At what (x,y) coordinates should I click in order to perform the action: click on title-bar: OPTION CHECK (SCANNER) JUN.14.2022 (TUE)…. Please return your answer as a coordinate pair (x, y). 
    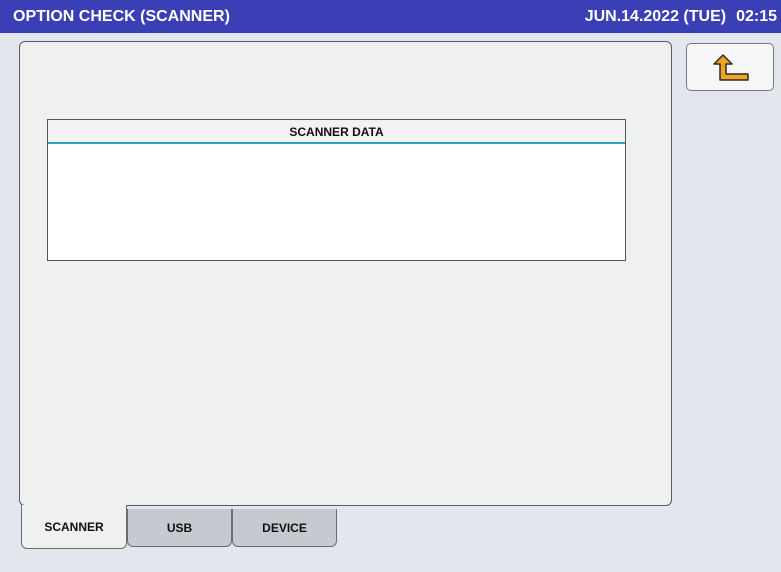
    Looking at the image, I should click on (390, 16).